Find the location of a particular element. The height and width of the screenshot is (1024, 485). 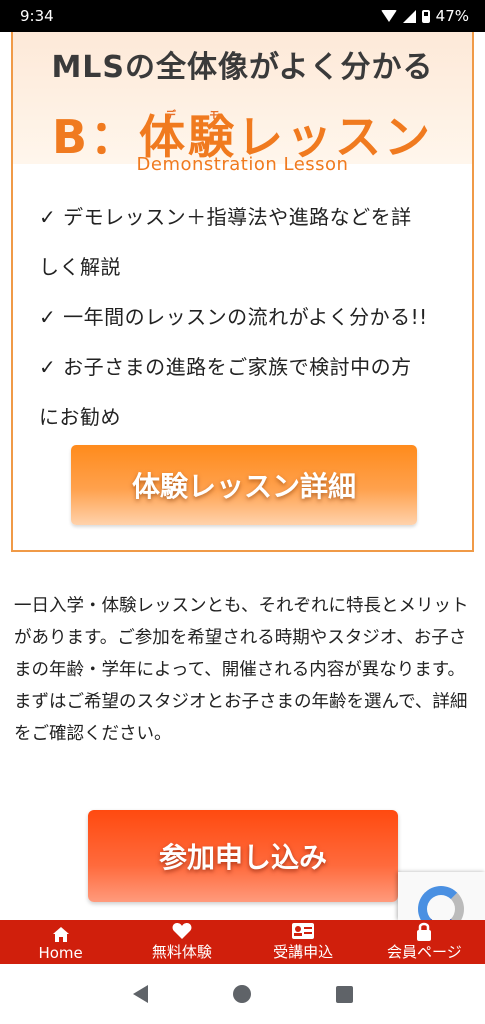

recaptcha-icon is located at coordinates (441, 903).